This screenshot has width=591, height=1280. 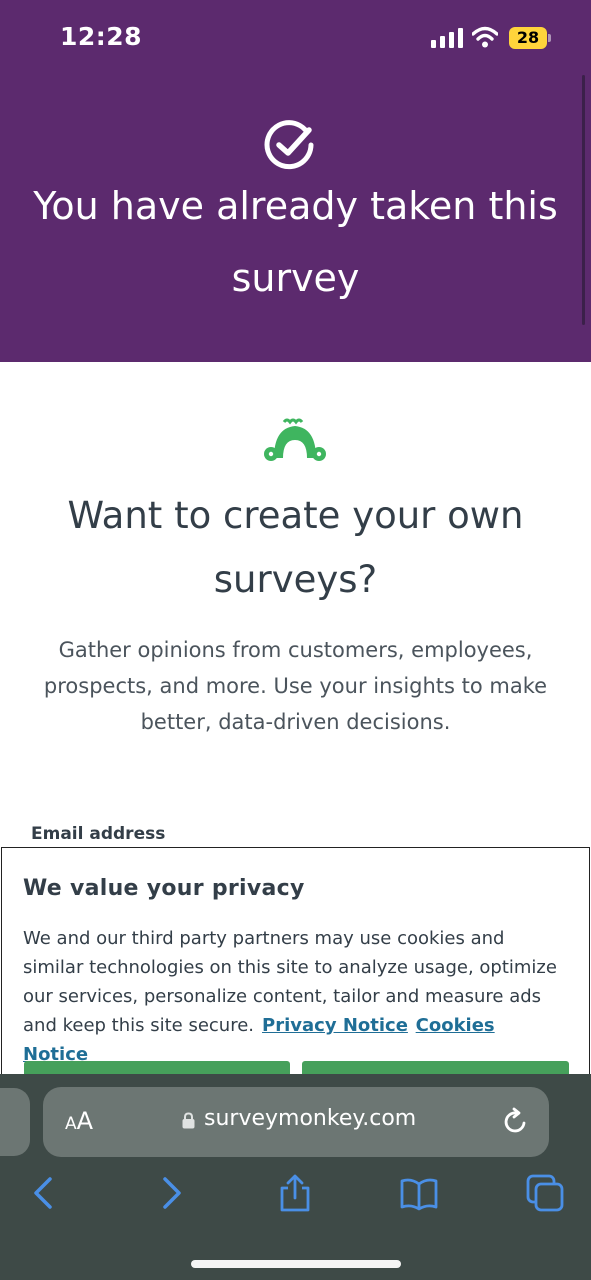 What do you see at coordinates (485, 37) in the screenshot?
I see `wifi-icon` at bounding box center [485, 37].